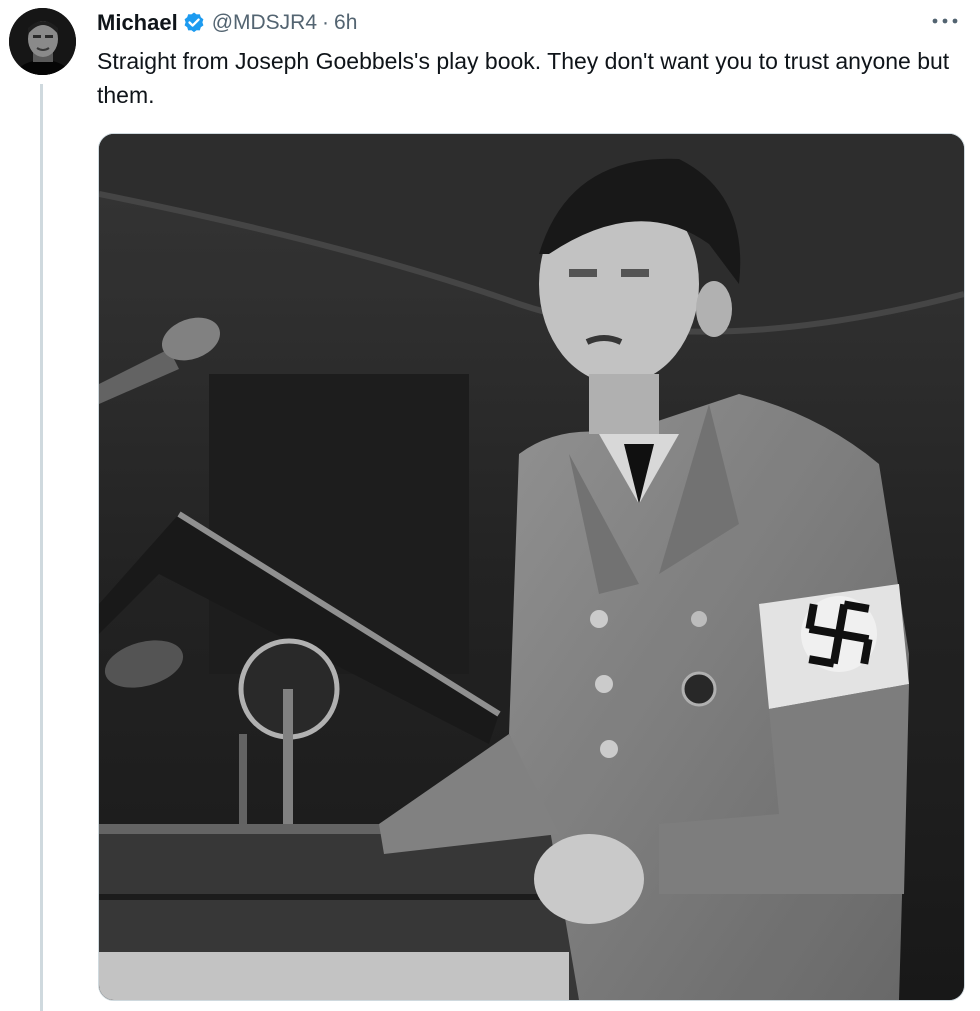 Image resolution: width=980 pixels, height=1011 pixels. I want to click on tweet-header: Michael @MDSJR4 · 6h, so click(227, 23).